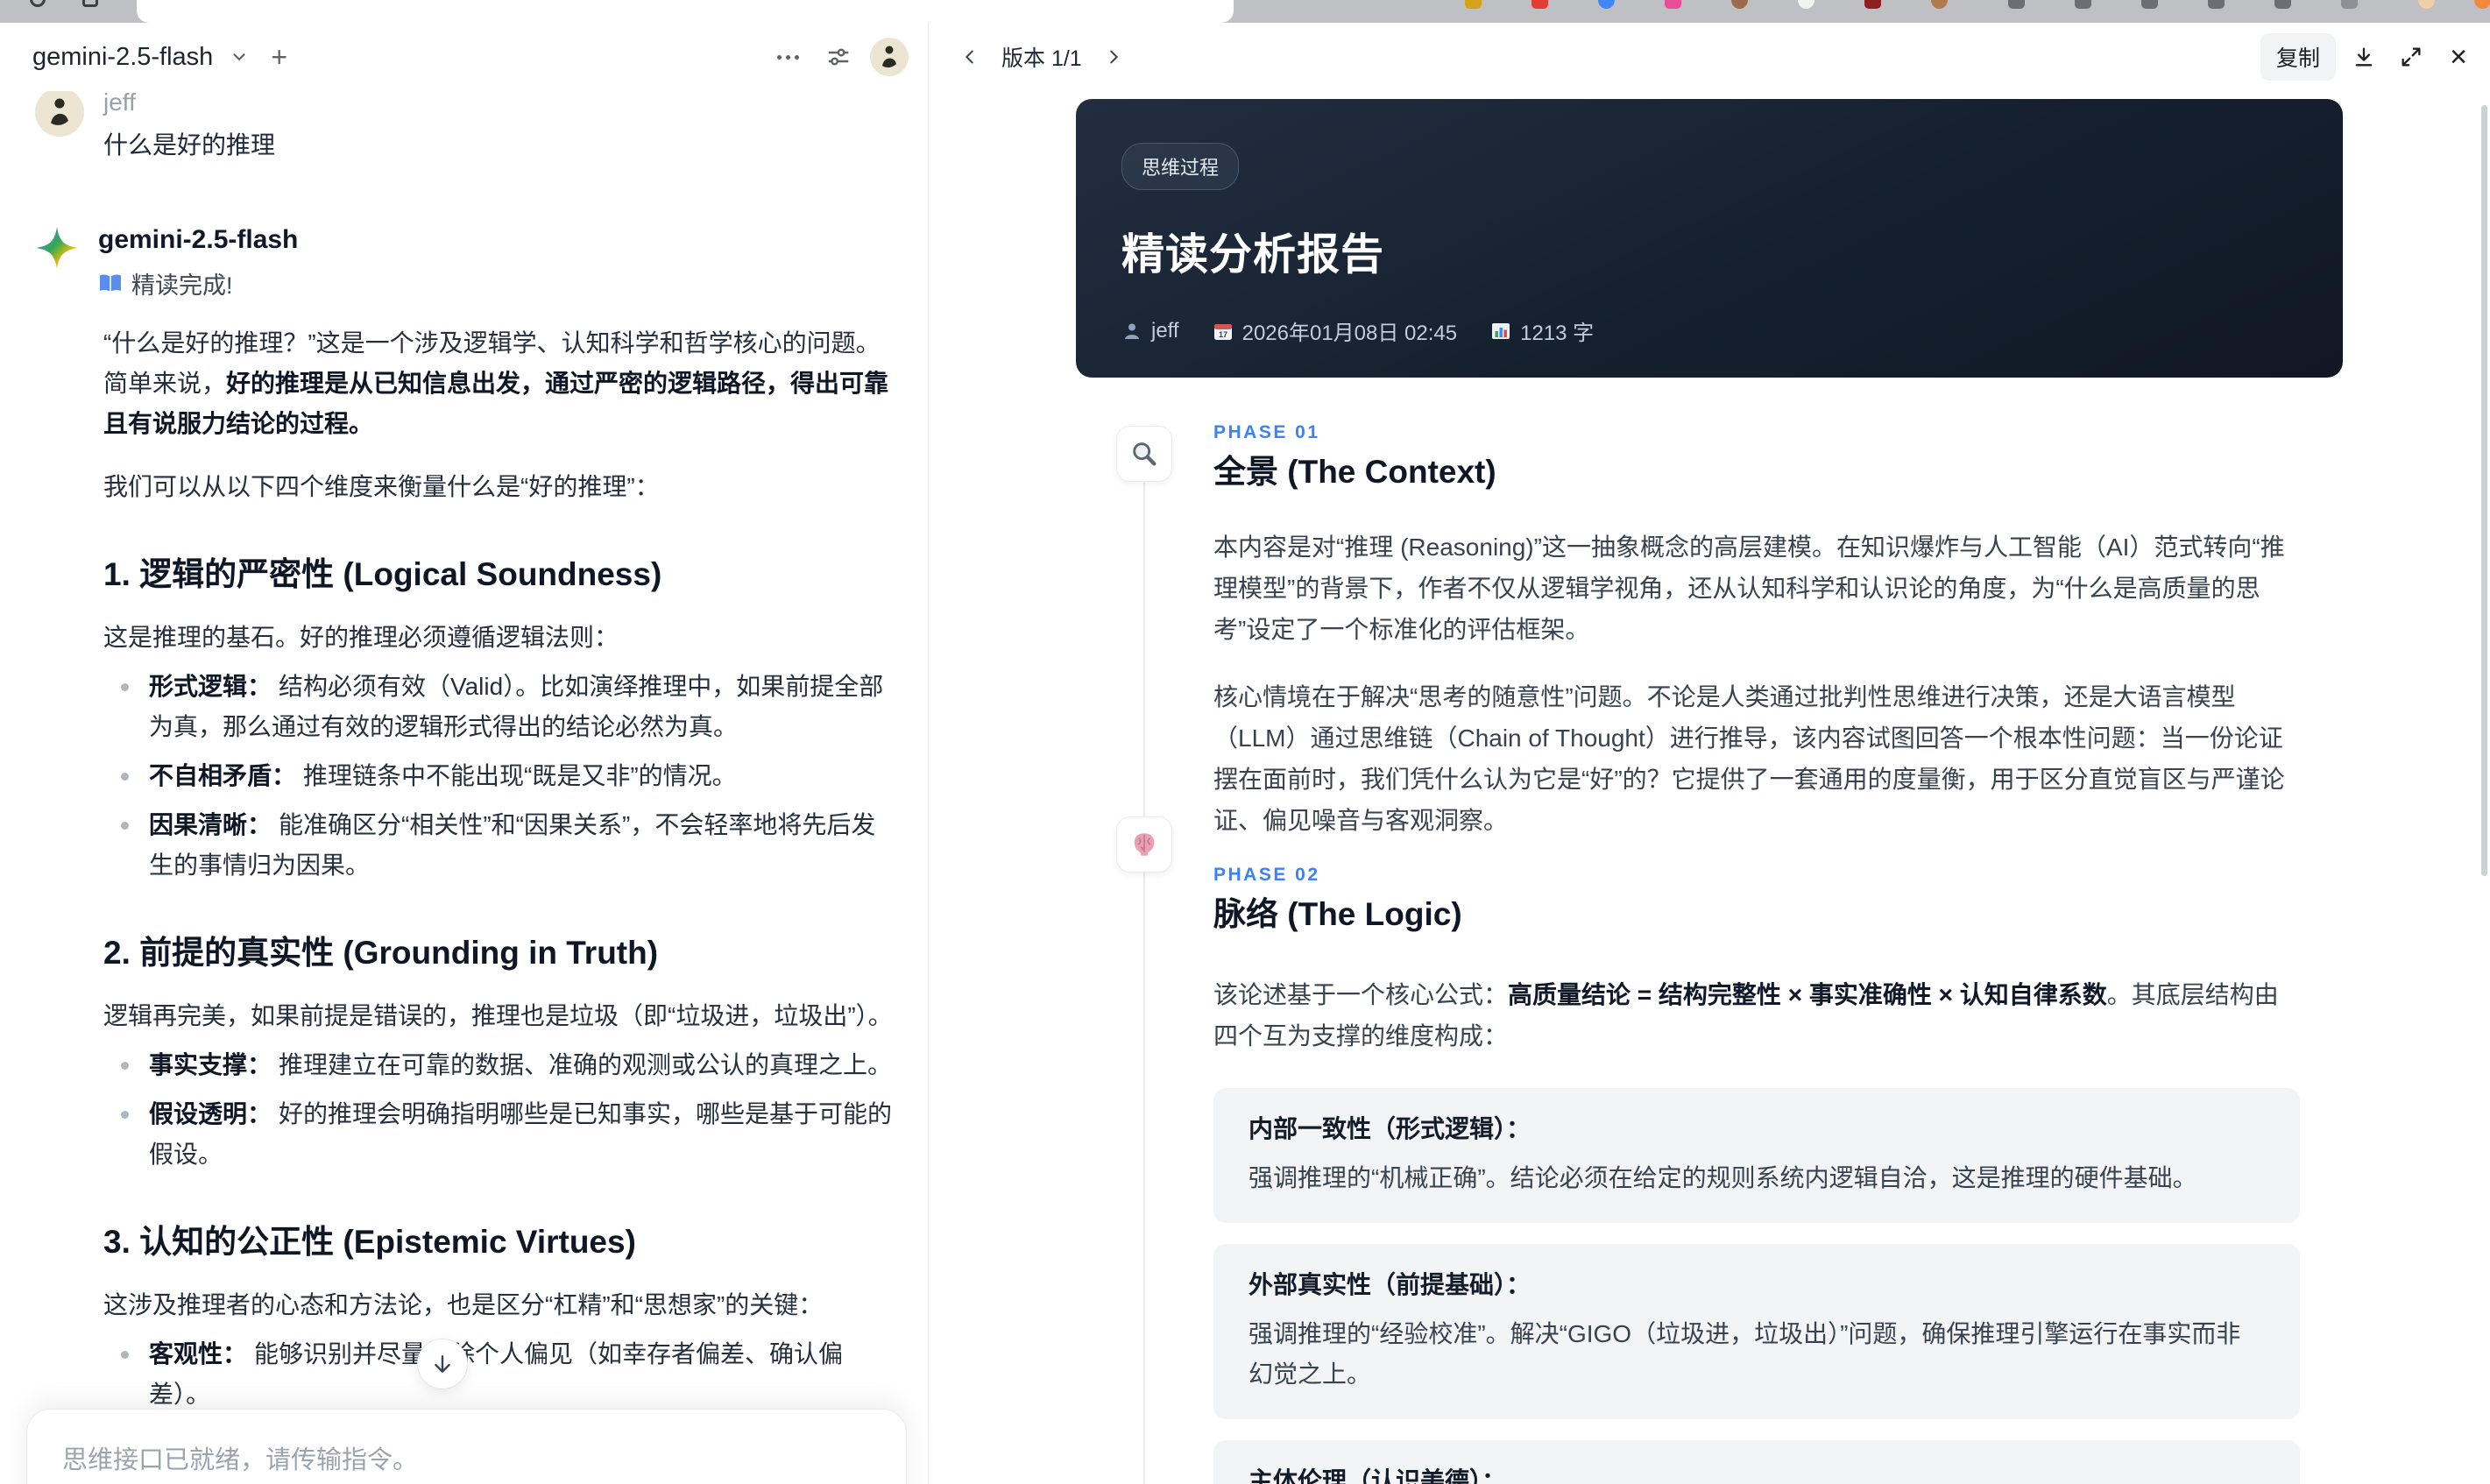 This screenshot has height=1484, width=2490. What do you see at coordinates (1253, 255) in the screenshot?
I see `report-title: 精读分析报告` at bounding box center [1253, 255].